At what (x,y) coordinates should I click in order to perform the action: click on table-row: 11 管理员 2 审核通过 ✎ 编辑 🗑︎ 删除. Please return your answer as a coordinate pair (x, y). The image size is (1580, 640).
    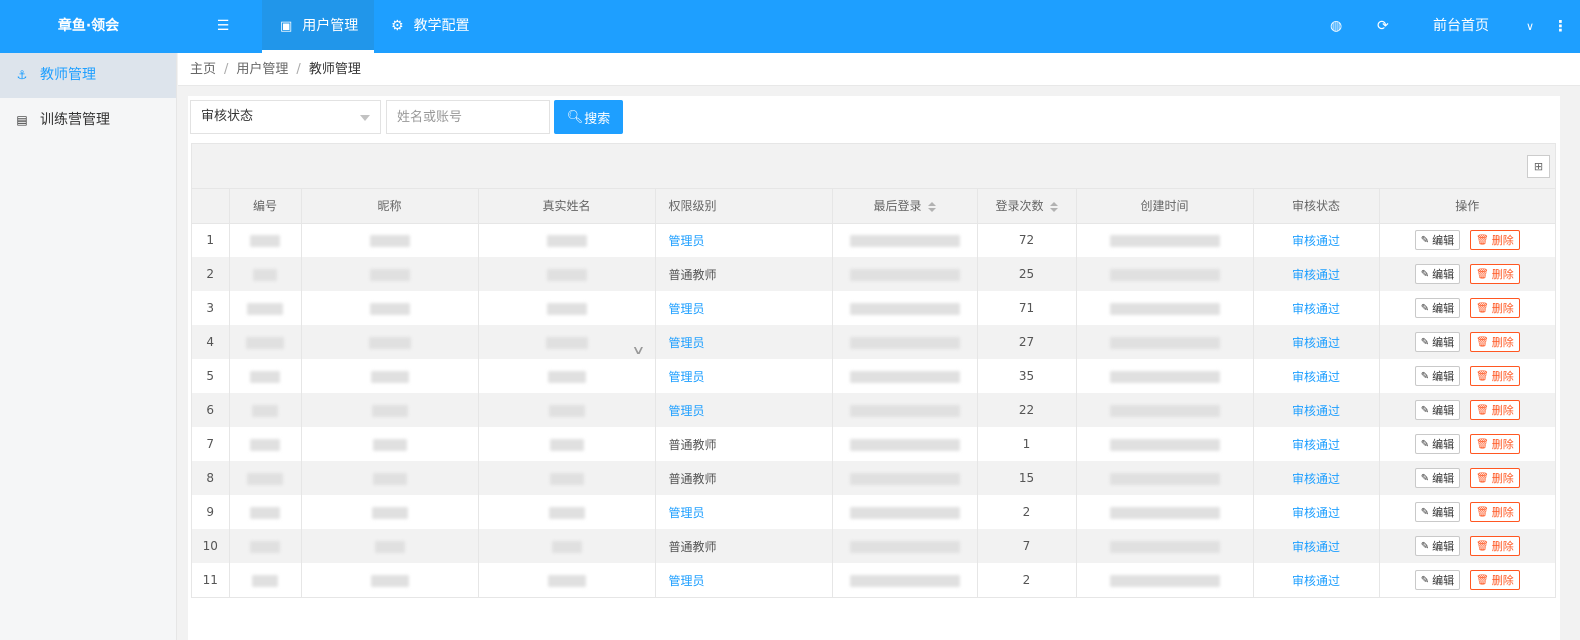
    Looking at the image, I should click on (873, 580).